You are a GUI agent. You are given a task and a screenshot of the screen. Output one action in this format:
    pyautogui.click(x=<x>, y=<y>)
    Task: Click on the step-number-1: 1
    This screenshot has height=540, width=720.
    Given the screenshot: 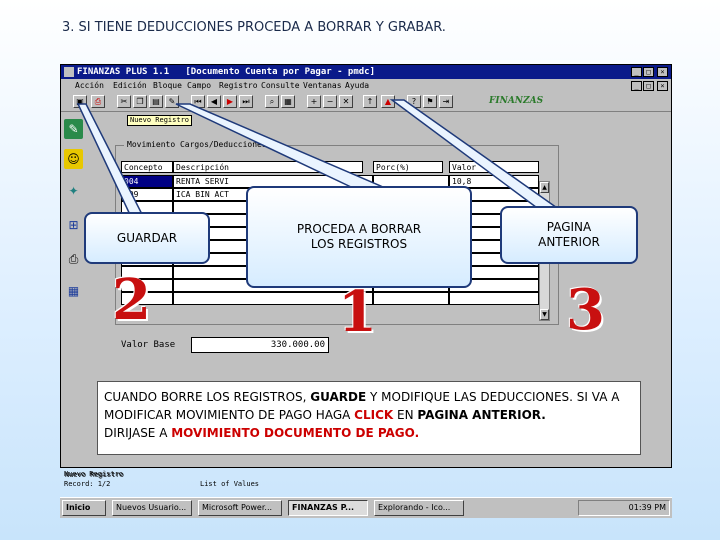 What is the action you would take?
    pyautogui.click(x=357, y=312)
    